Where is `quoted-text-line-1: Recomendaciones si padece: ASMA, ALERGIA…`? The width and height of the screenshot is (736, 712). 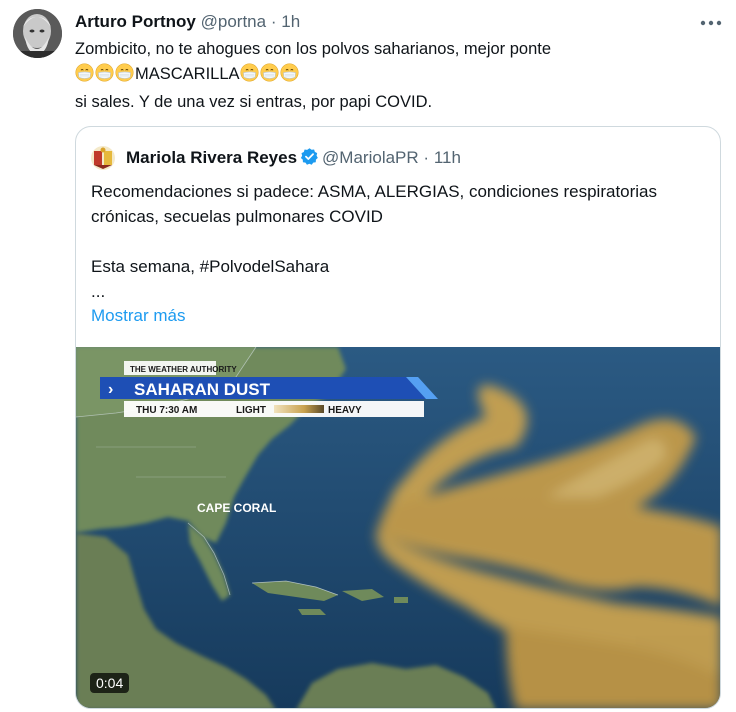 quoted-text-line-1: Recomendaciones si padece: ASMA, ALERGIA… is located at coordinates (374, 191).